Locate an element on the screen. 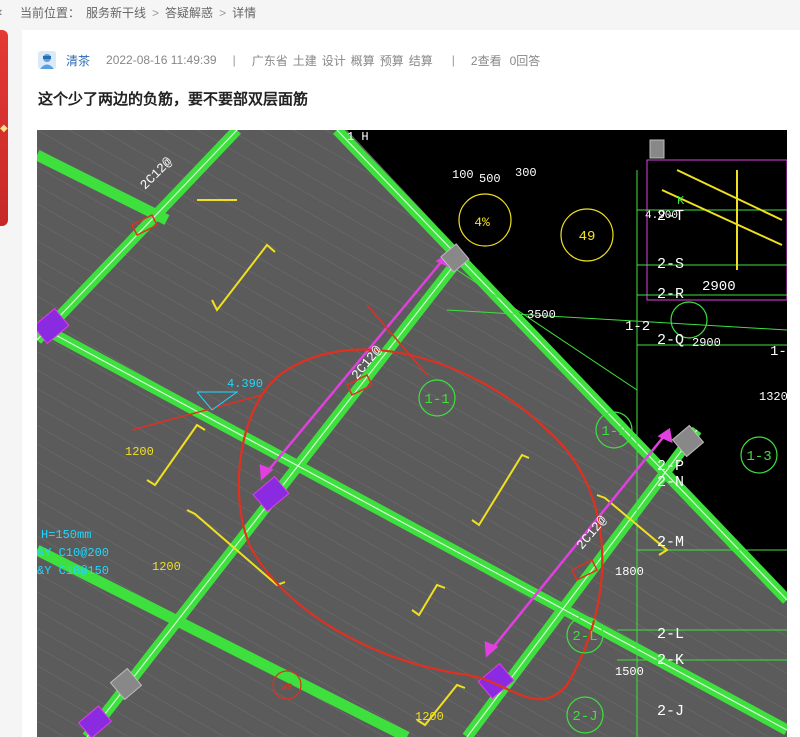  dimension-text: 500 is located at coordinates (490, 179).